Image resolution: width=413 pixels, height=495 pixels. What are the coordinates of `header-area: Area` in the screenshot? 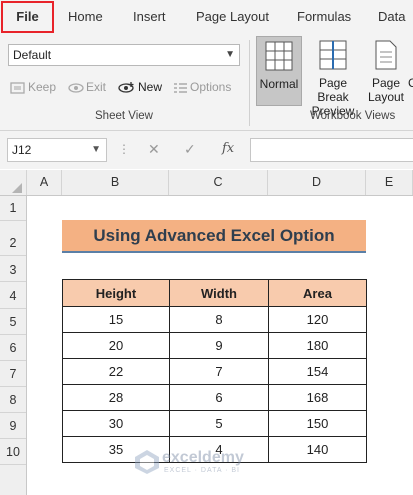 It's located at (317, 293).